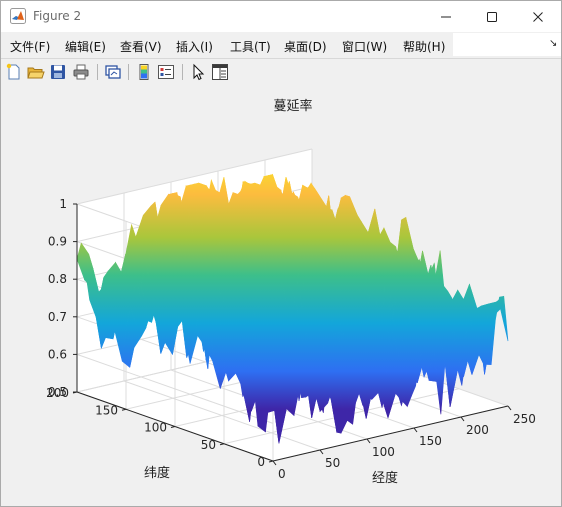 The image size is (562, 507). Describe the element at coordinates (57, 392) in the screenshot. I see `z-tick-label: 0.5` at that location.